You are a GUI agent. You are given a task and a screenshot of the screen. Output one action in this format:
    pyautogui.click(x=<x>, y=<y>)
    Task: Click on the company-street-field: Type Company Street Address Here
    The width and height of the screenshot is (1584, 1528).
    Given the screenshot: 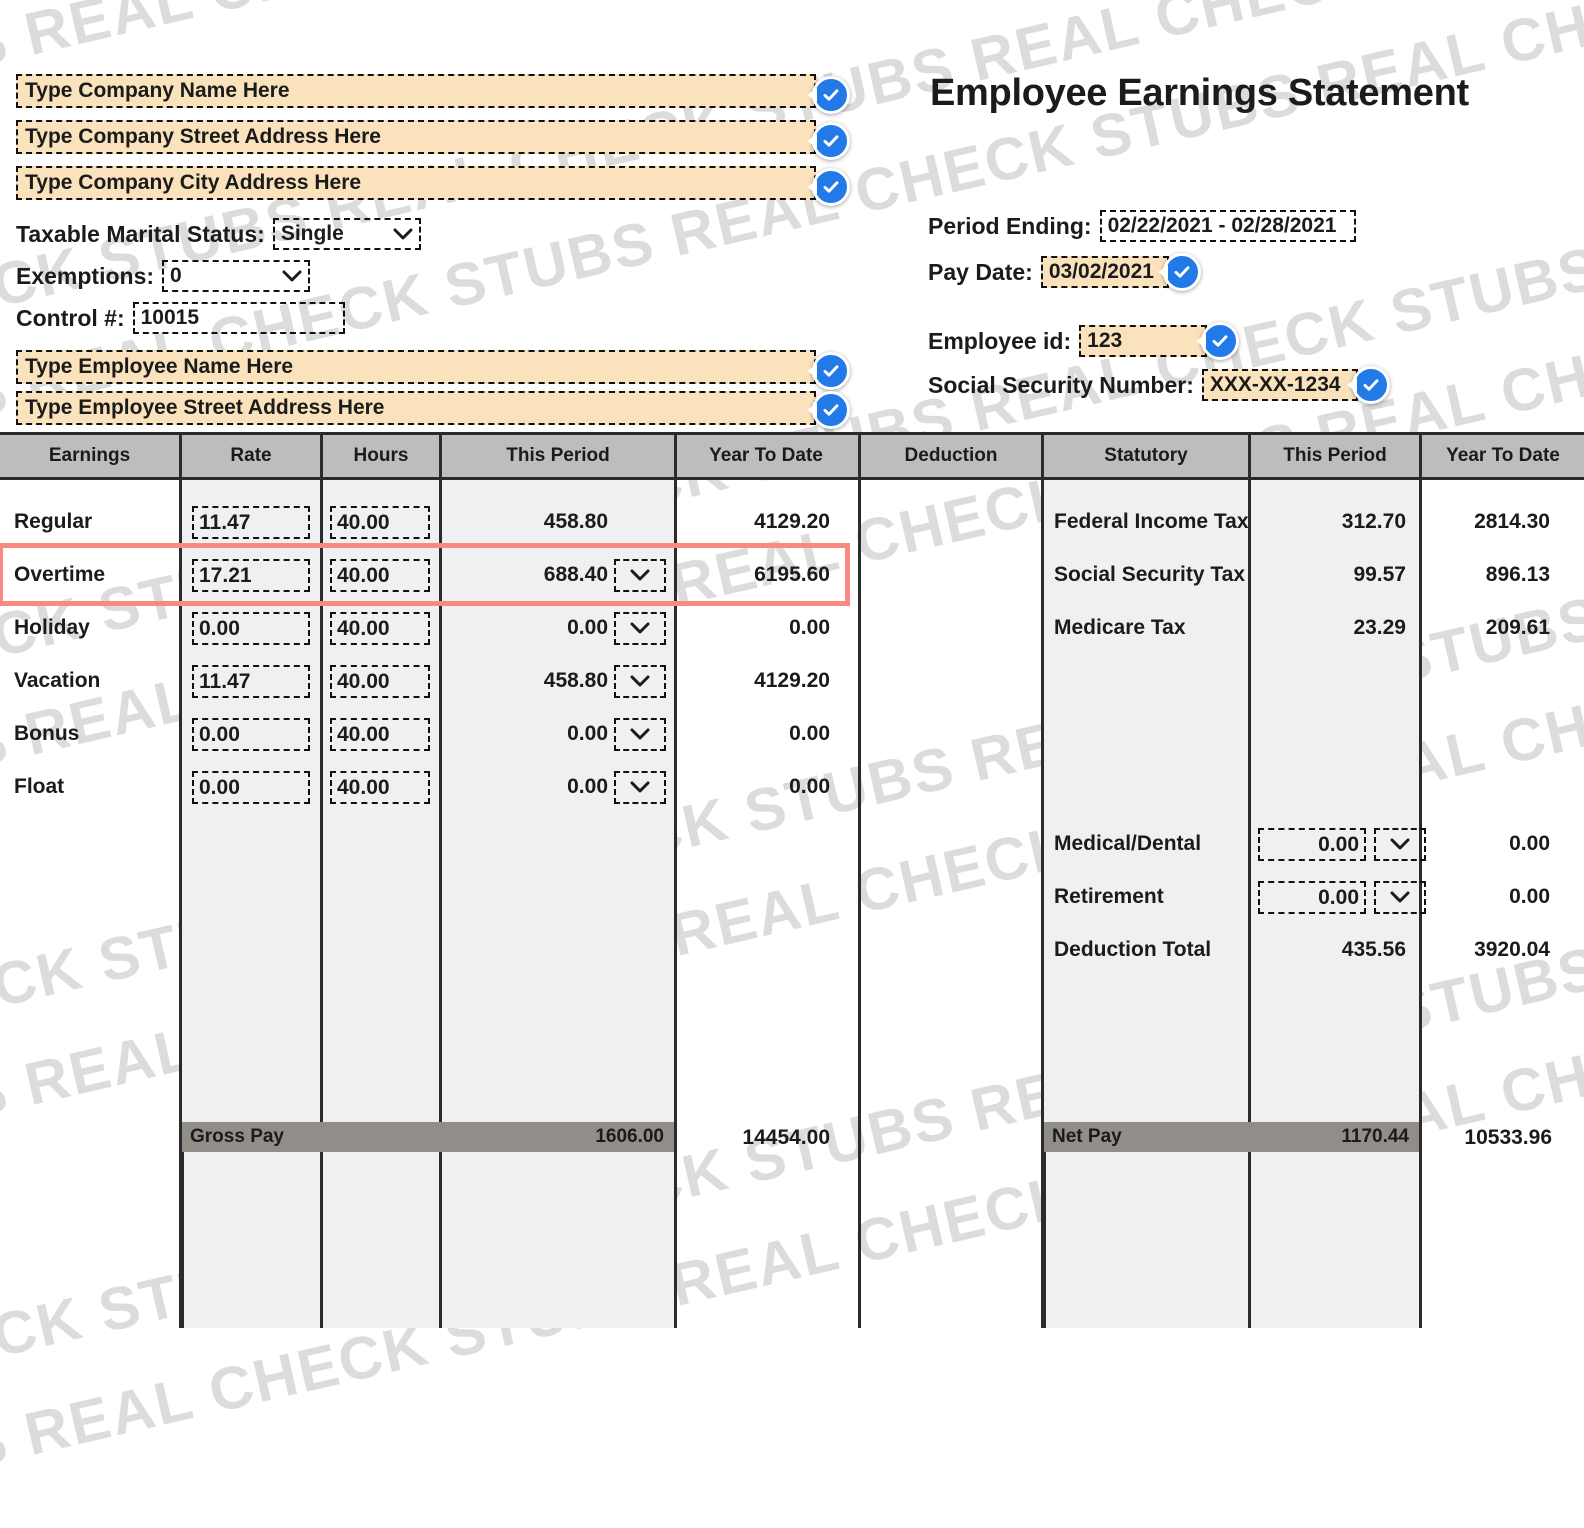 What is the action you would take?
    pyautogui.click(x=416, y=137)
    